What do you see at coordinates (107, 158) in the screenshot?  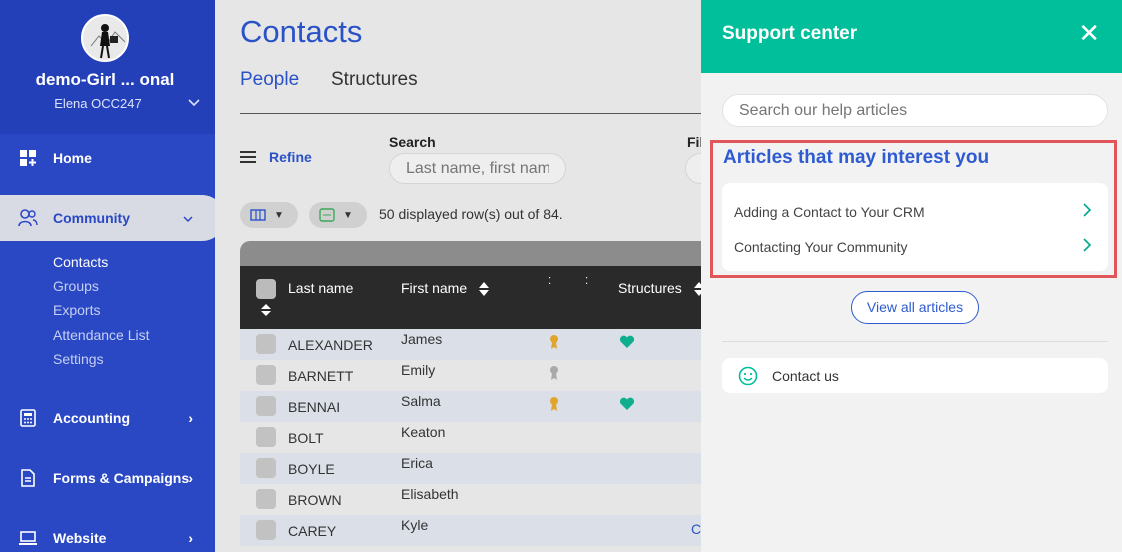 I see `nav-home: Home` at bounding box center [107, 158].